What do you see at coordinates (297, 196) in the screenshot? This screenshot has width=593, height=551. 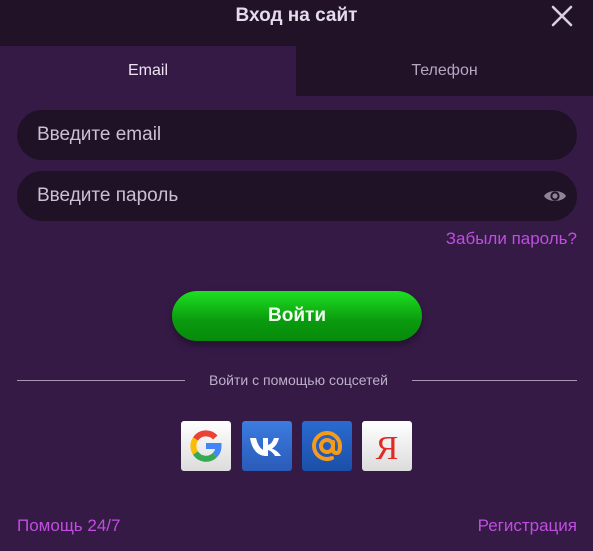 I see `password-field` at bounding box center [297, 196].